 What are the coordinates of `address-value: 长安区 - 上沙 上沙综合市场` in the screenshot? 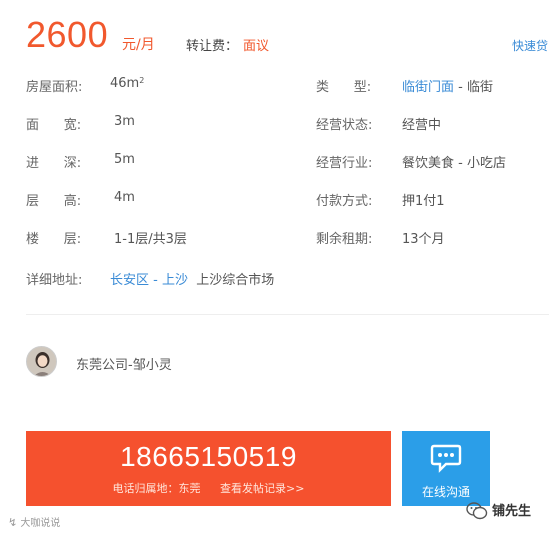 It's located at (192, 280).